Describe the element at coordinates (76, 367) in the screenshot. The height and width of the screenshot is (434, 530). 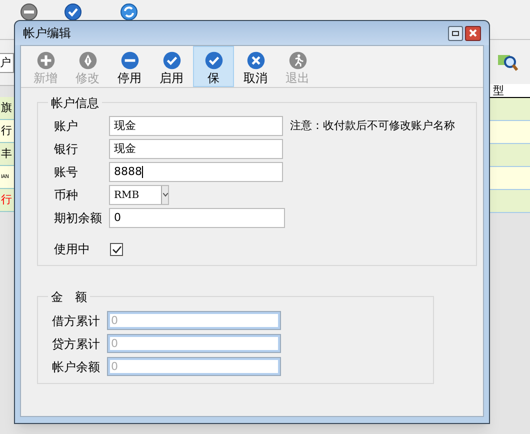
I see `field-label: 帐户余额` at that location.